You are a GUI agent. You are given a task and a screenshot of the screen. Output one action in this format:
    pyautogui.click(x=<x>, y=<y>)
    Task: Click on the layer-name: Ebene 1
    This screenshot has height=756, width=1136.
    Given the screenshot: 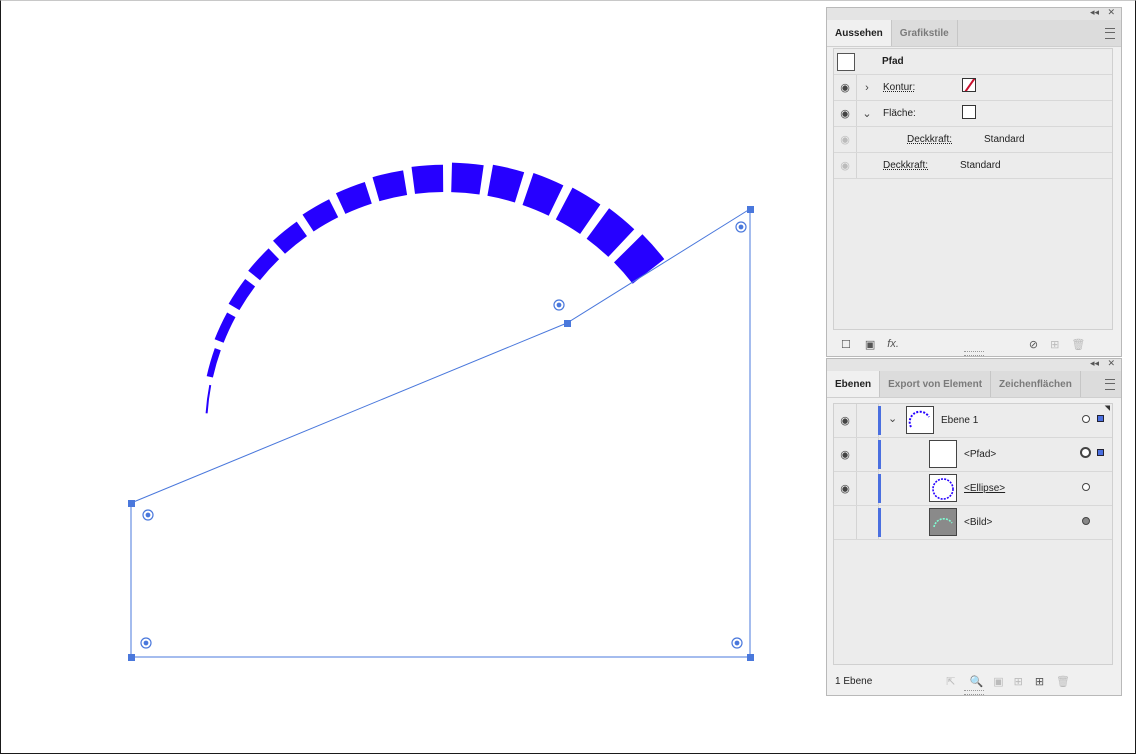 What is the action you would take?
    pyautogui.click(x=959, y=420)
    